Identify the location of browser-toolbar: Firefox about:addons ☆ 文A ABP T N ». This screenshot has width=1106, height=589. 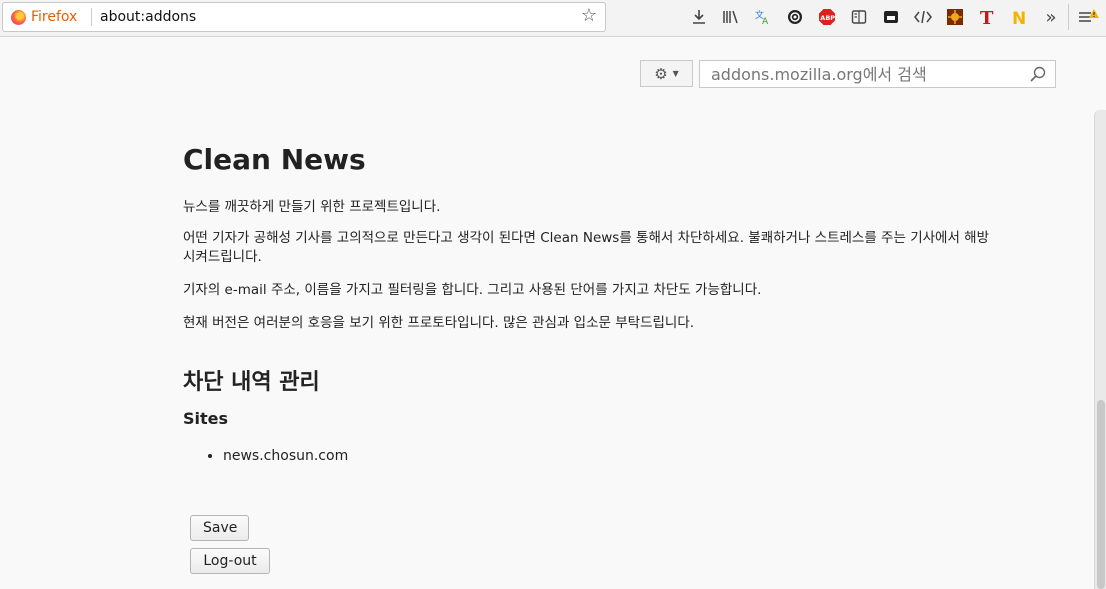
(553, 18).